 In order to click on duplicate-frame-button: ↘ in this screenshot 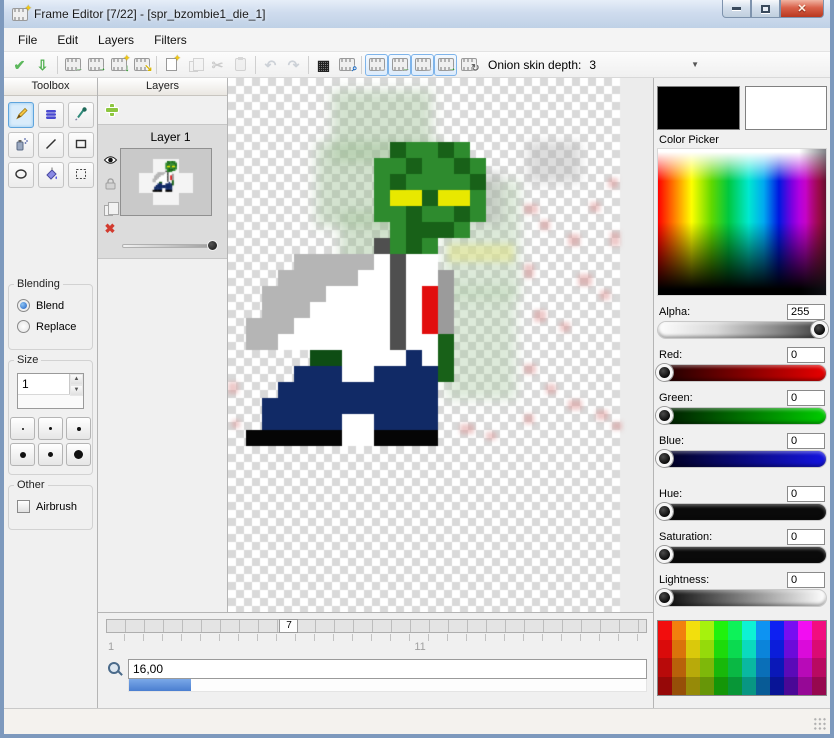, I will do `click(141, 65)`.